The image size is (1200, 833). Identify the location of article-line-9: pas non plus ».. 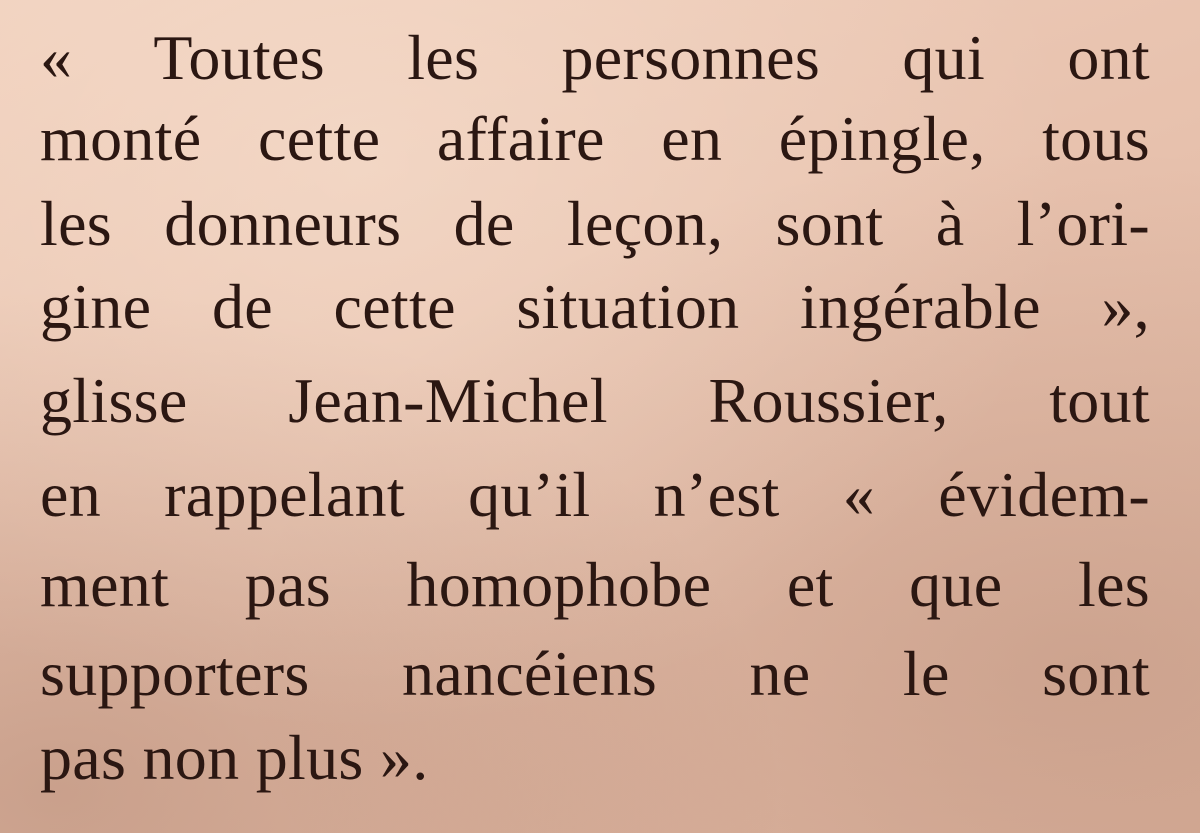
(234, 757).